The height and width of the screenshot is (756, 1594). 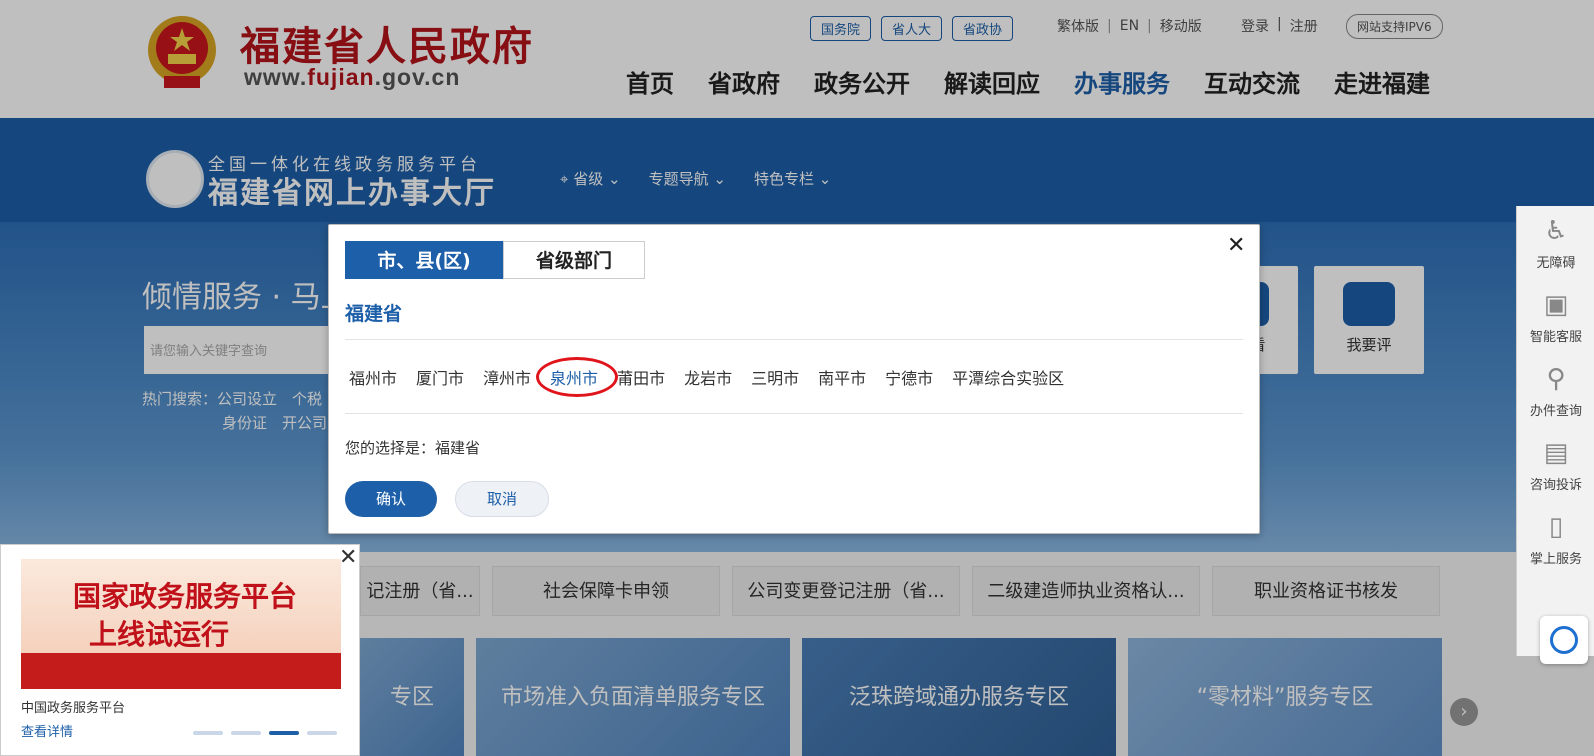 I want to click on selection-value: 福建省, so click(x=458, y=448).